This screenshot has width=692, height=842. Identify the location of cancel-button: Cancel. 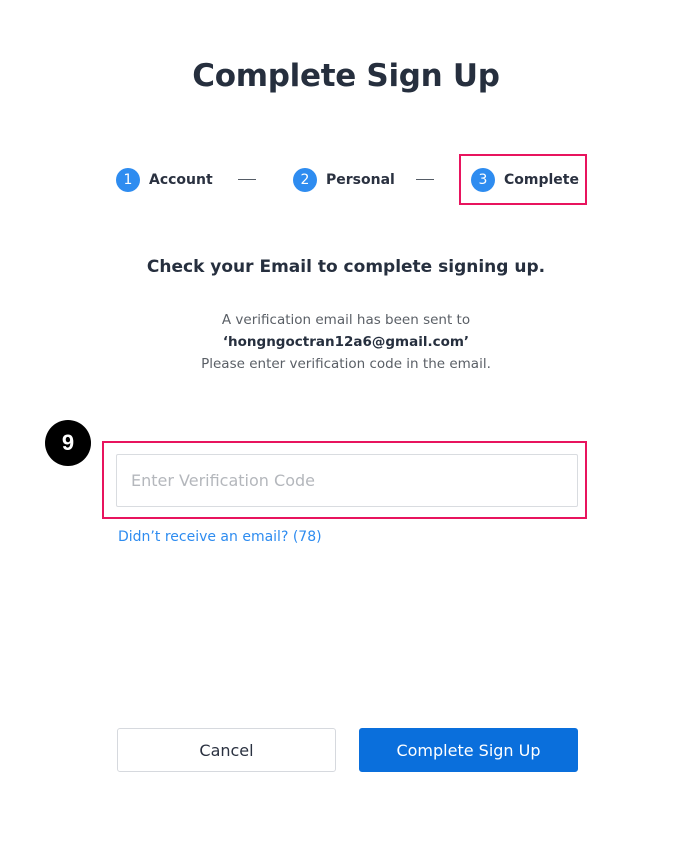
(226, 750).